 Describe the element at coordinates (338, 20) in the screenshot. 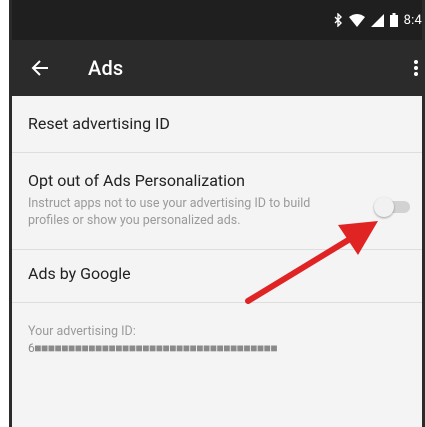

I see `bluetooth-icon` at that location.